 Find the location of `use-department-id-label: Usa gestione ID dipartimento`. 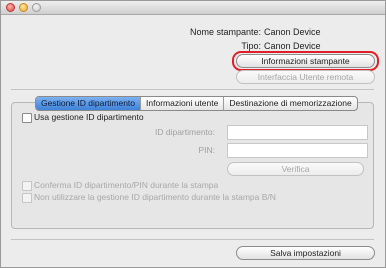

use-department-id-label: Usa gestione ID dipartimento is located at coordinates (89, 117).